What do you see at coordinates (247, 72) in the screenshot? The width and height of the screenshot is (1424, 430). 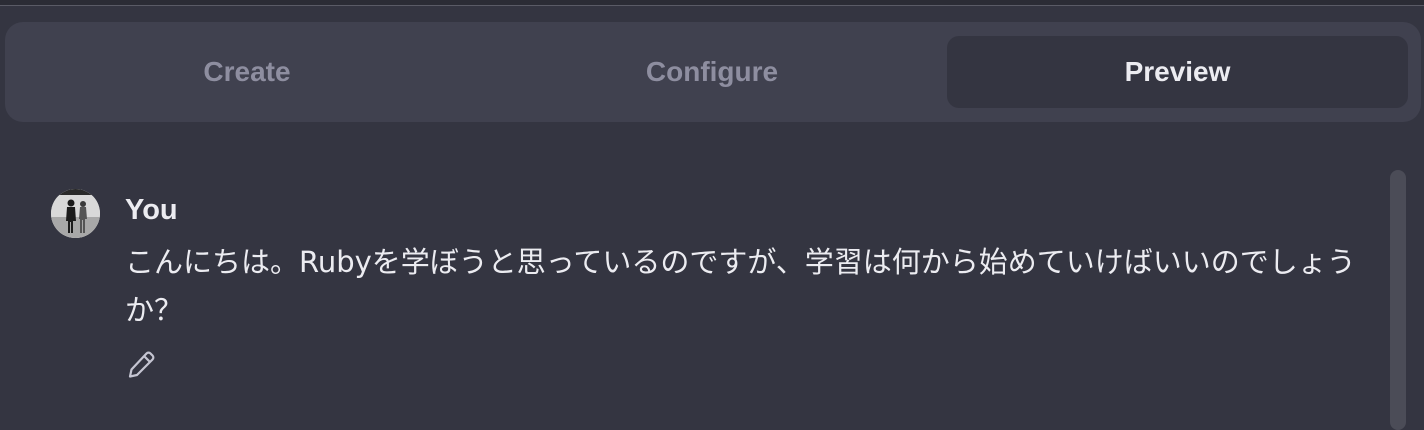 I see `tab-create: Create` at bounding box center [247, 72].